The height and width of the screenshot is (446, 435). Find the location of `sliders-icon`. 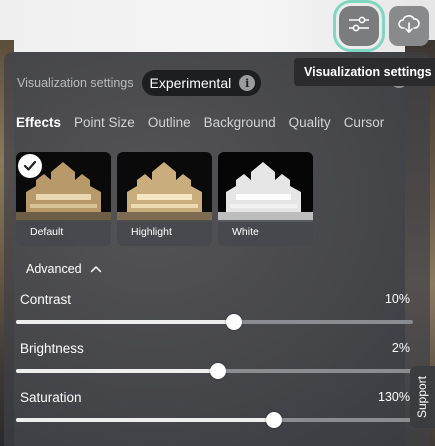

sliders-icon is located at coordinates (359, 26).